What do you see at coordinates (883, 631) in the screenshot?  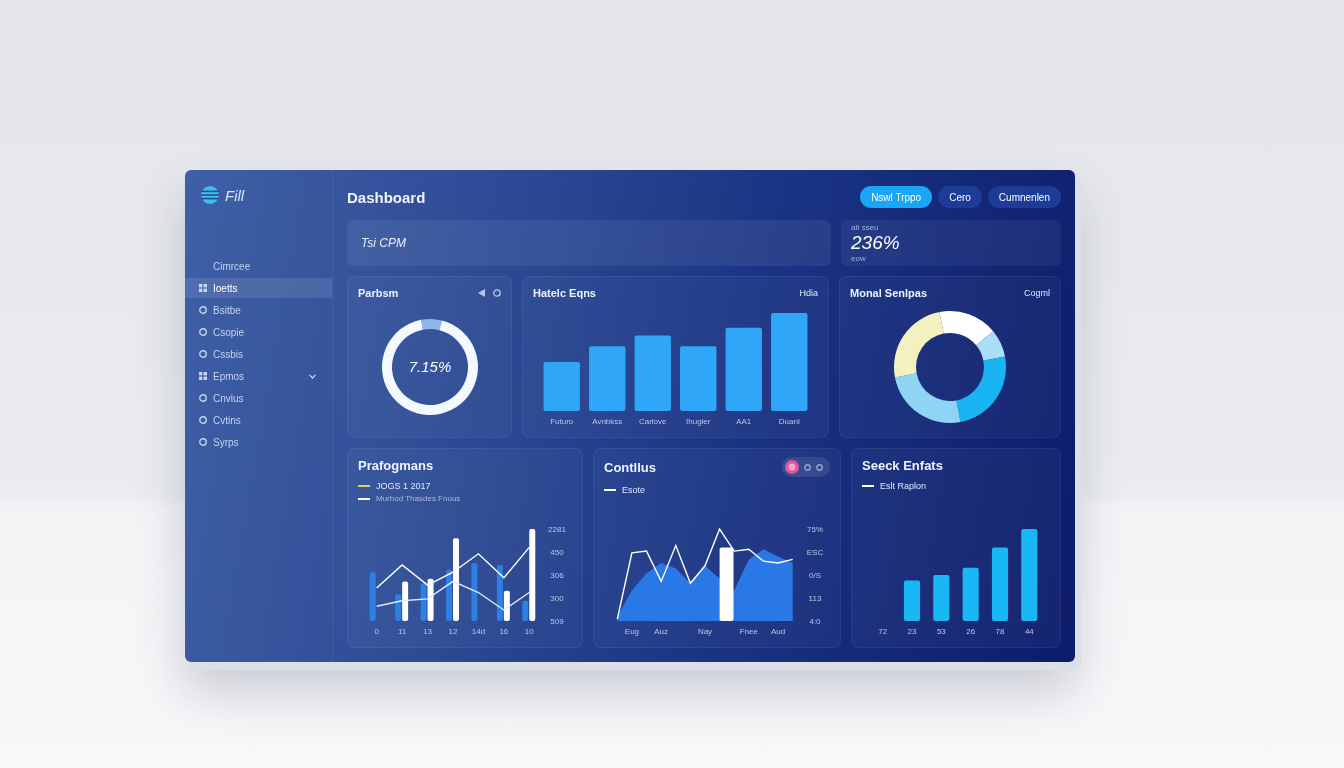 I see `axis-label: 72` at bounding box center [883, 631].